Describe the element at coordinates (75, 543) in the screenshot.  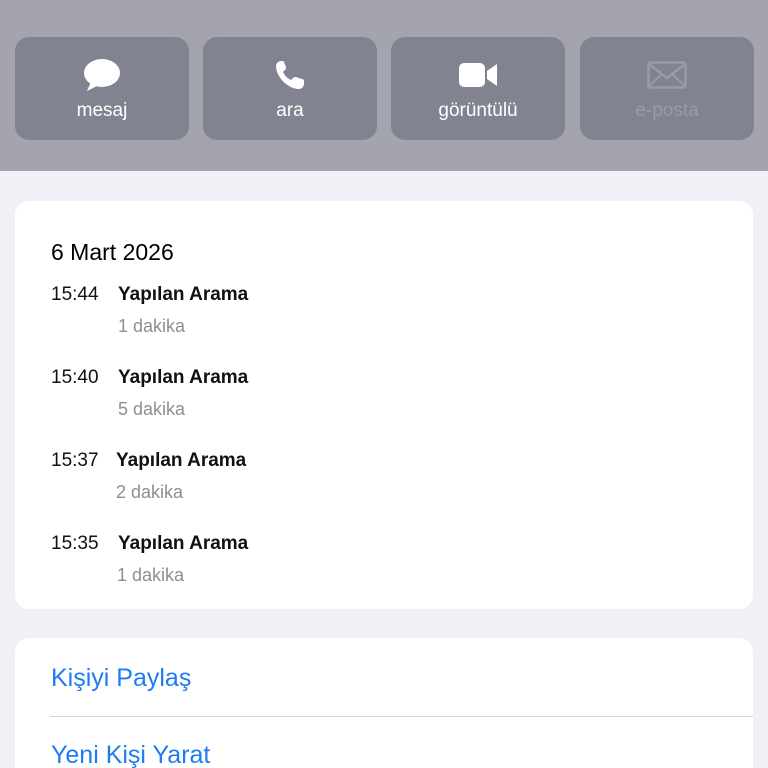
I see `call-time: 15:35` at that location.